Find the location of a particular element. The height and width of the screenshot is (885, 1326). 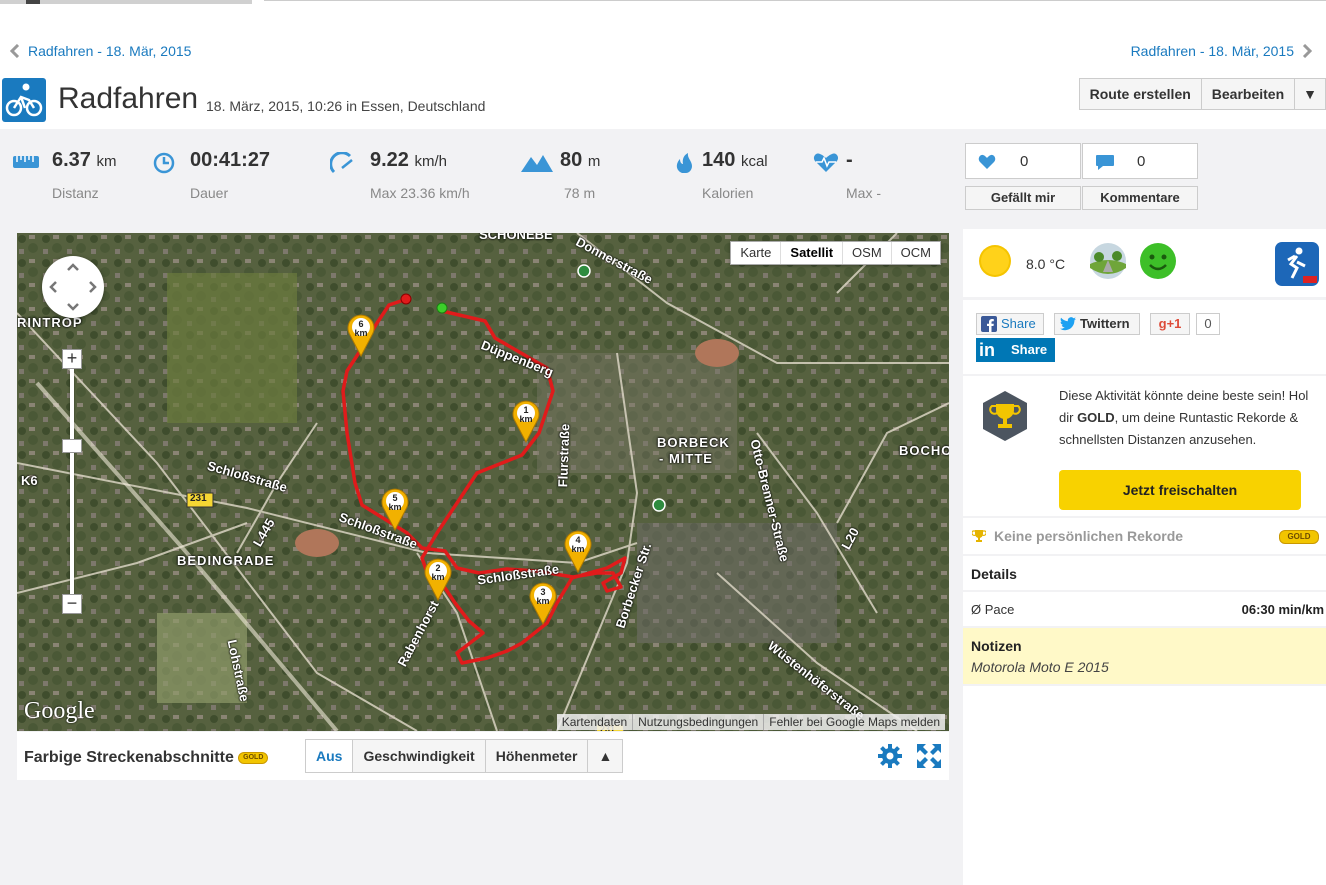

comments-counter: 0 is located at coordinates (1140, 161).